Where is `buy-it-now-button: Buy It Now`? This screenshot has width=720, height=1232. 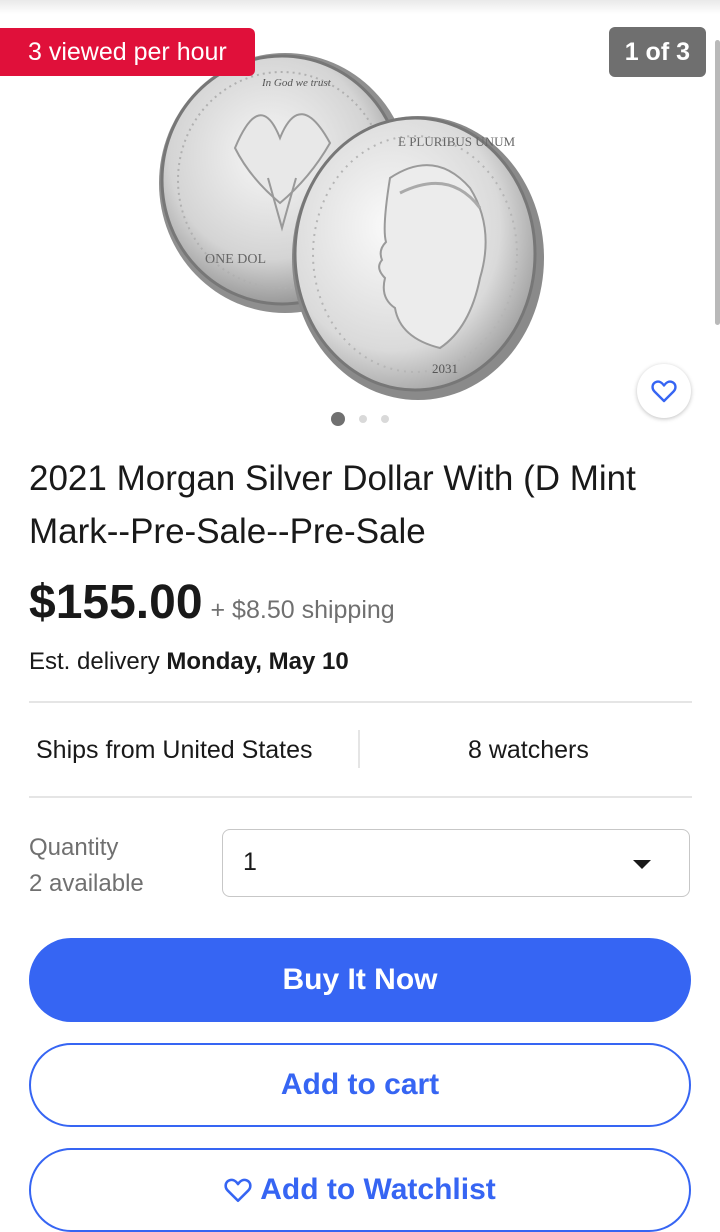 buy-it-now-button: Buy It Now is located at coordinates (360, 980).